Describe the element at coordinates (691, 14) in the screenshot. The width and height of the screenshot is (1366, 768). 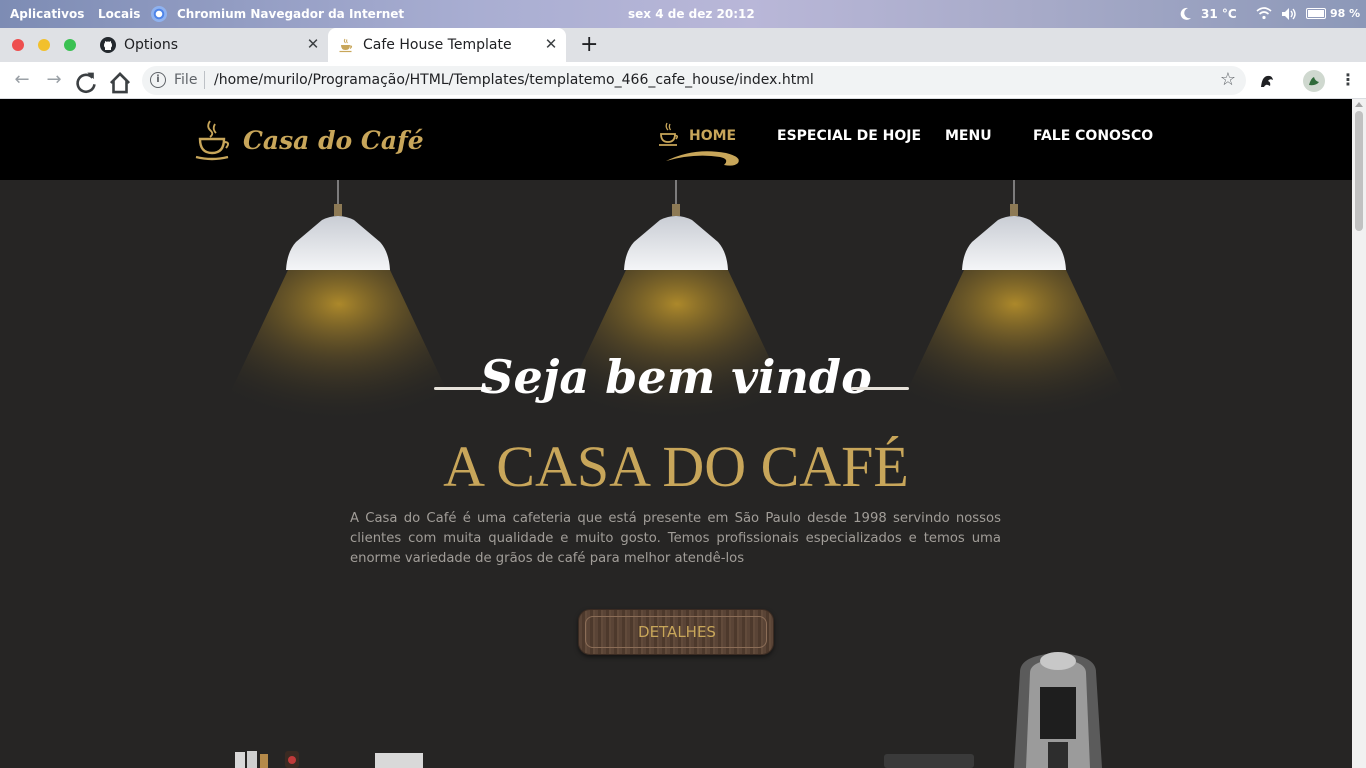
I see `clock: sex 4 de dez 20:12` at that location.